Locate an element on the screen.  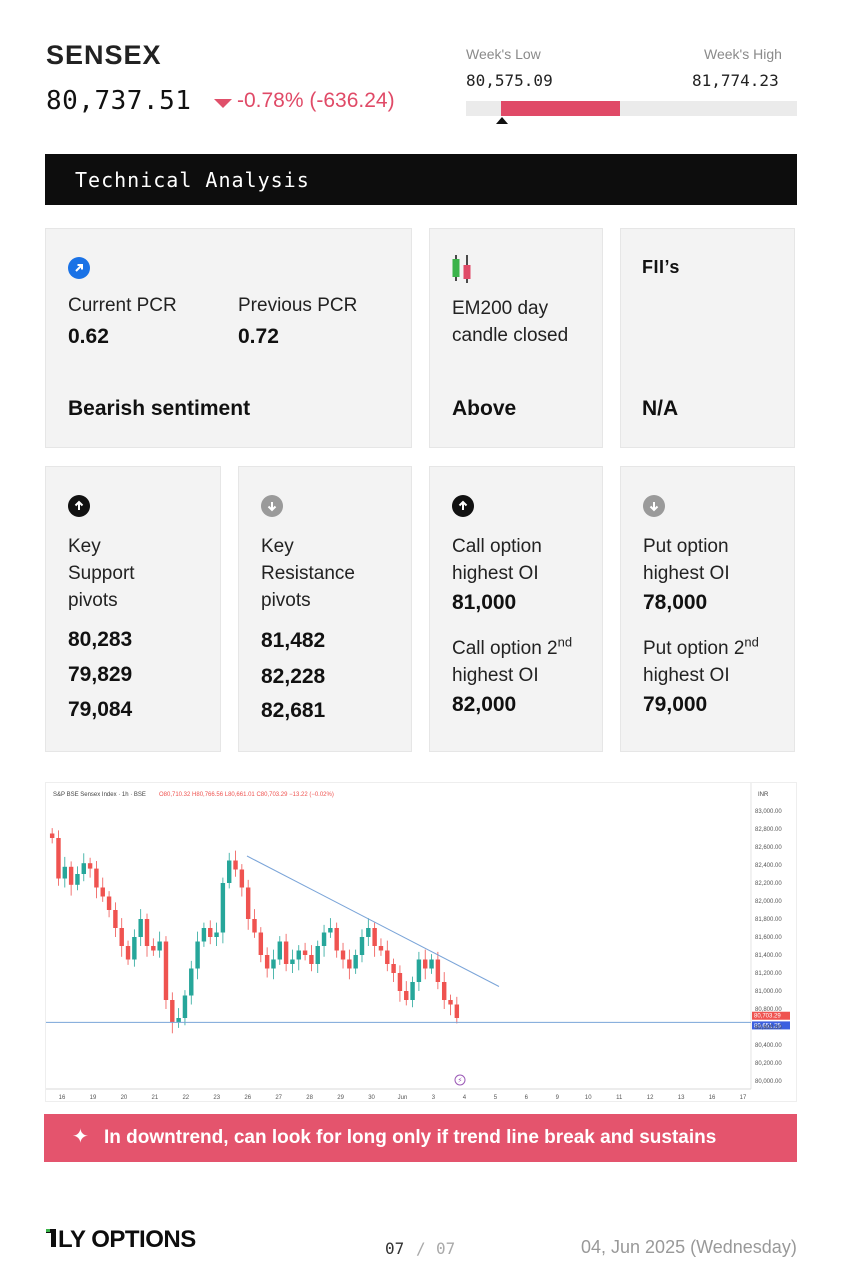
em200-card: EM200 day candle closed Above is located at coordinates (516, 338).